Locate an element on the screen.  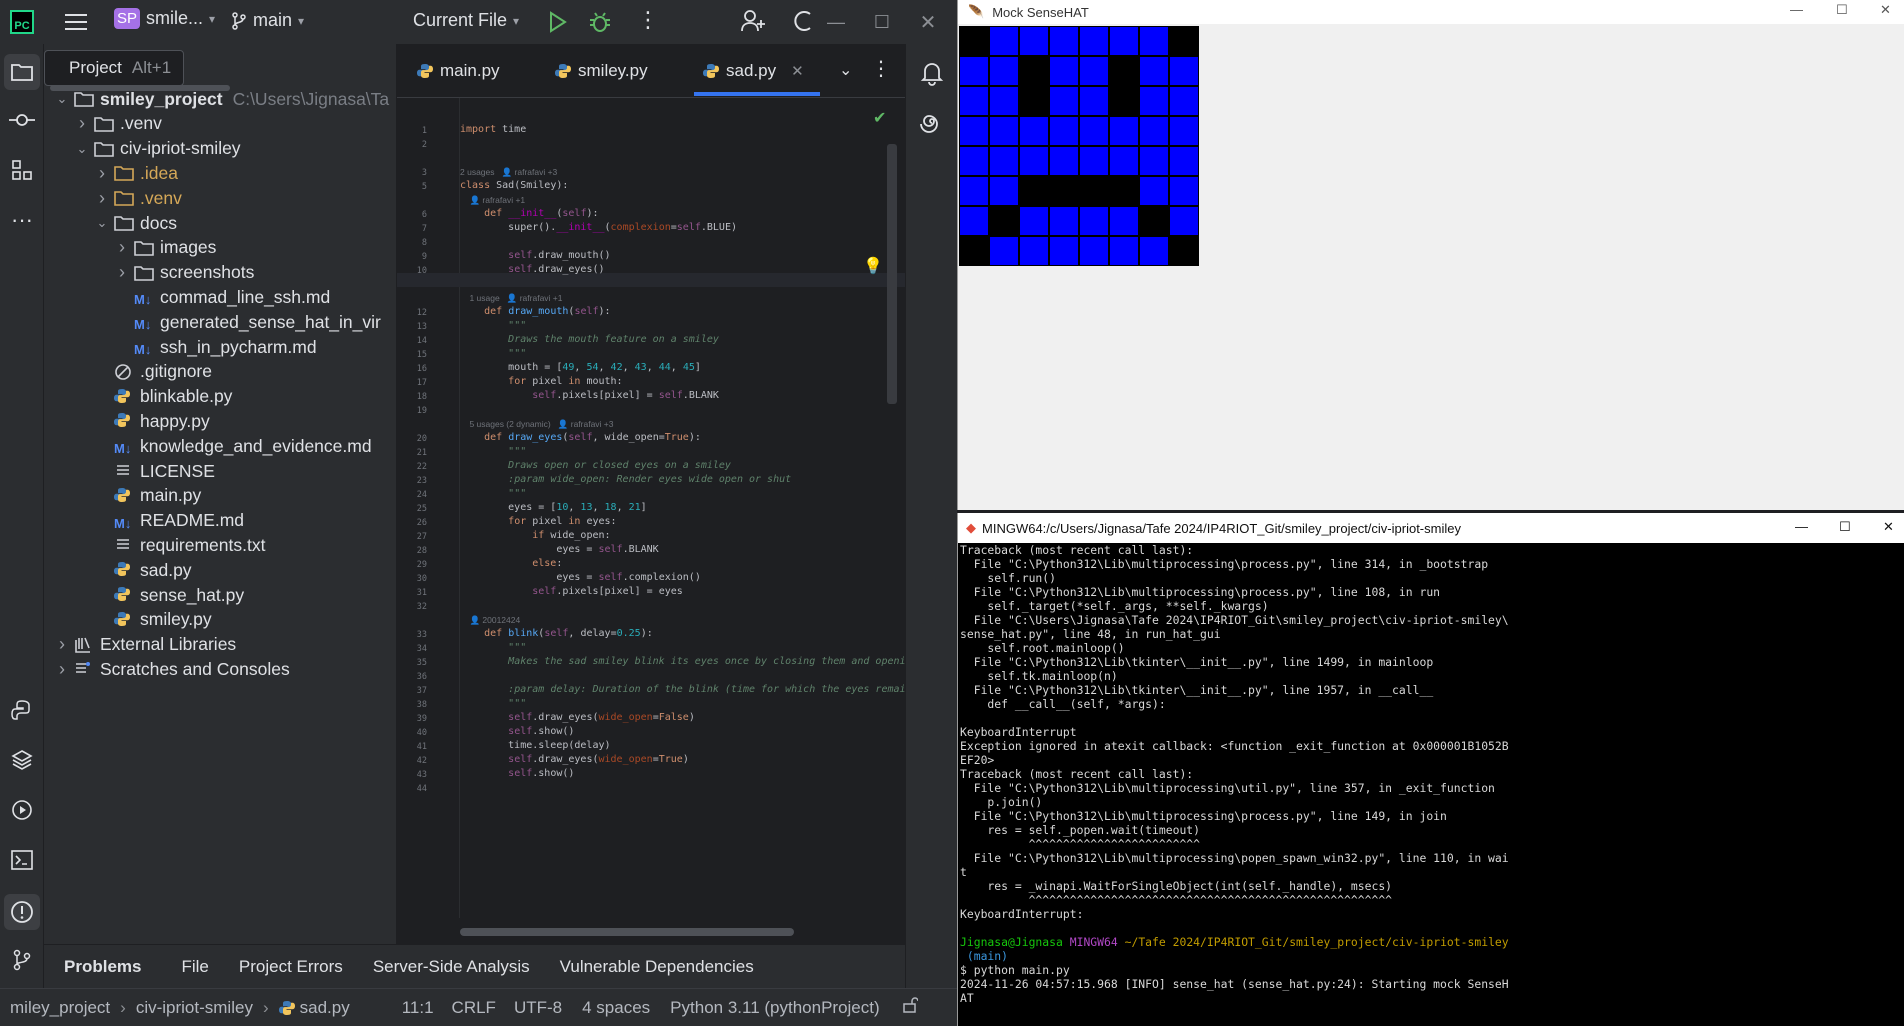
tab-more-icon: ⋮ is located at coordinates (881, 68).